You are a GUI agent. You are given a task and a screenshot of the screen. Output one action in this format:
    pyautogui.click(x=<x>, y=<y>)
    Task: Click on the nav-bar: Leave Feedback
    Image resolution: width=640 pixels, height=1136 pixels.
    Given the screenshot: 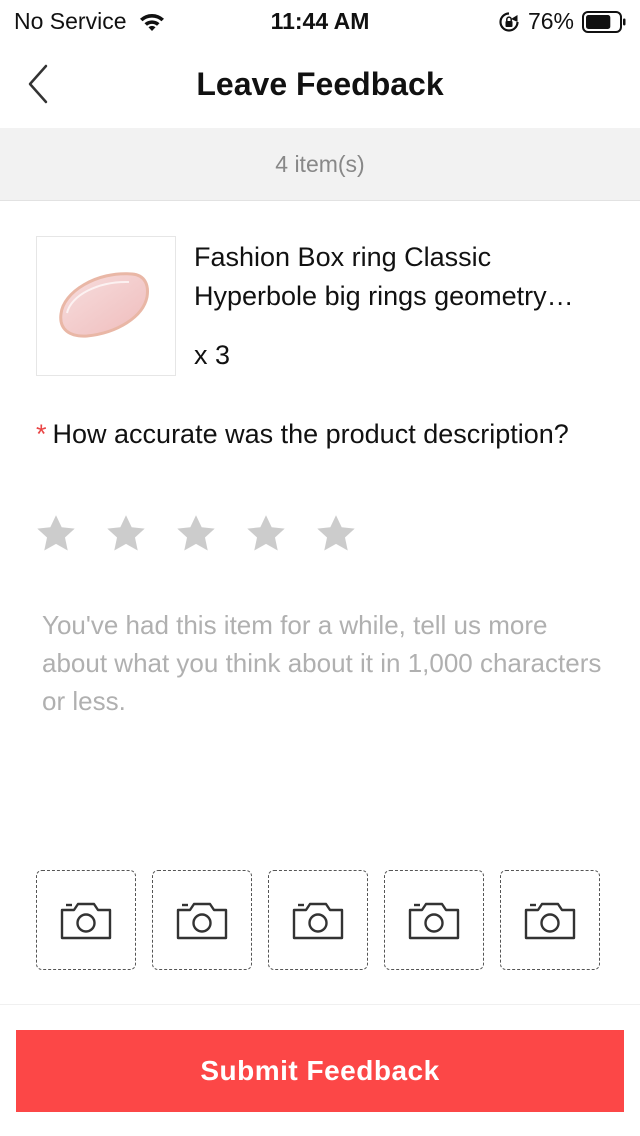 What is the action you would take?
    pyautogui.click(x=320, y=84)
    